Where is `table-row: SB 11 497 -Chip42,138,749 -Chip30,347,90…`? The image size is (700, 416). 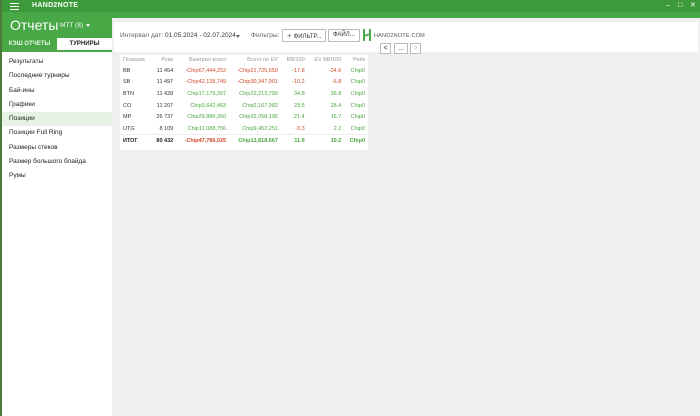 table-row: SB 11 497 -Chip42,138,749 -Chip30,347,90… is located at coordinates (244, 83).